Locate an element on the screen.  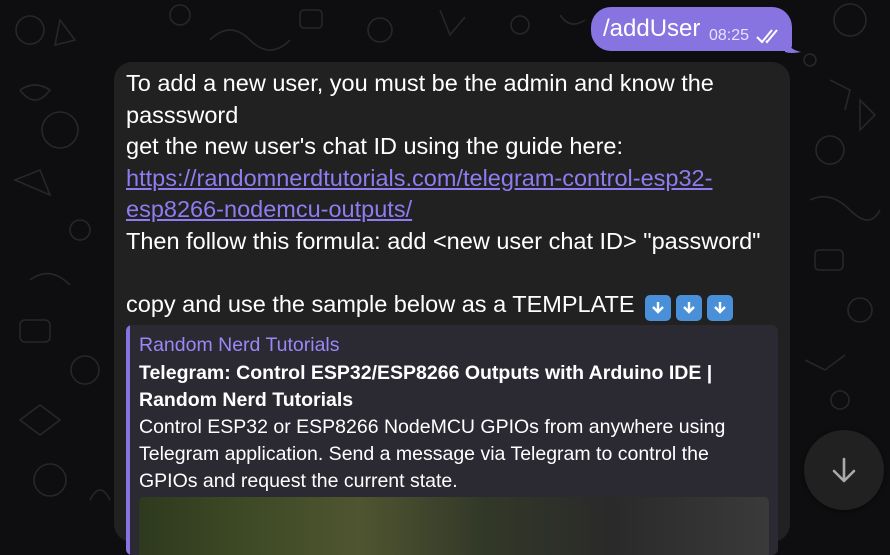
message-line: passsword is located at coordinates (182, 114).